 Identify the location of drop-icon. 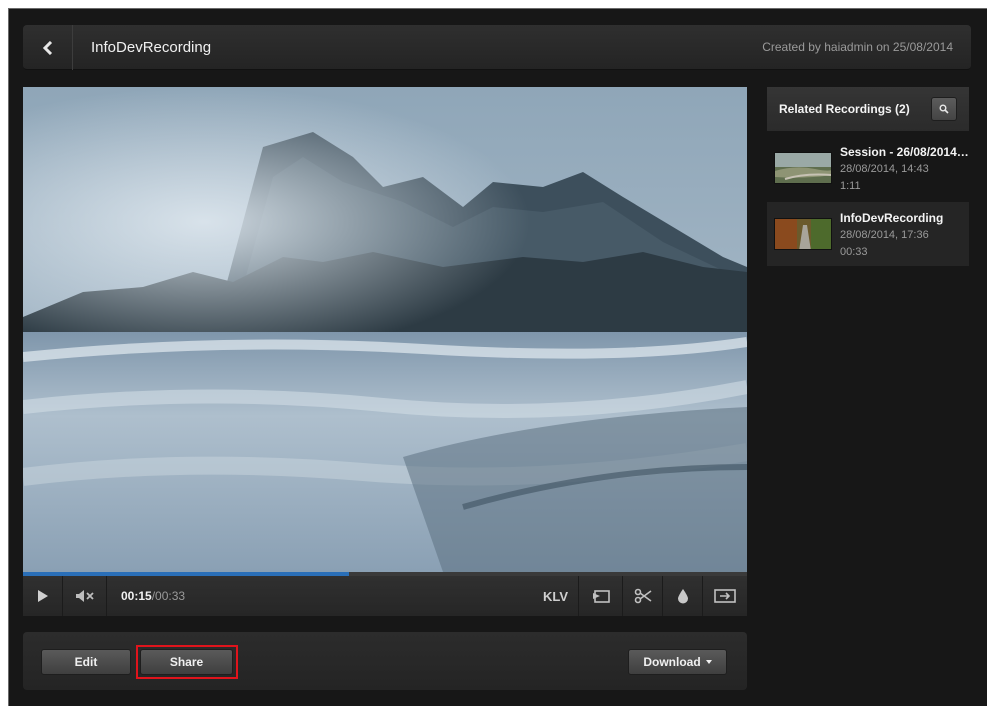
(682, 596).